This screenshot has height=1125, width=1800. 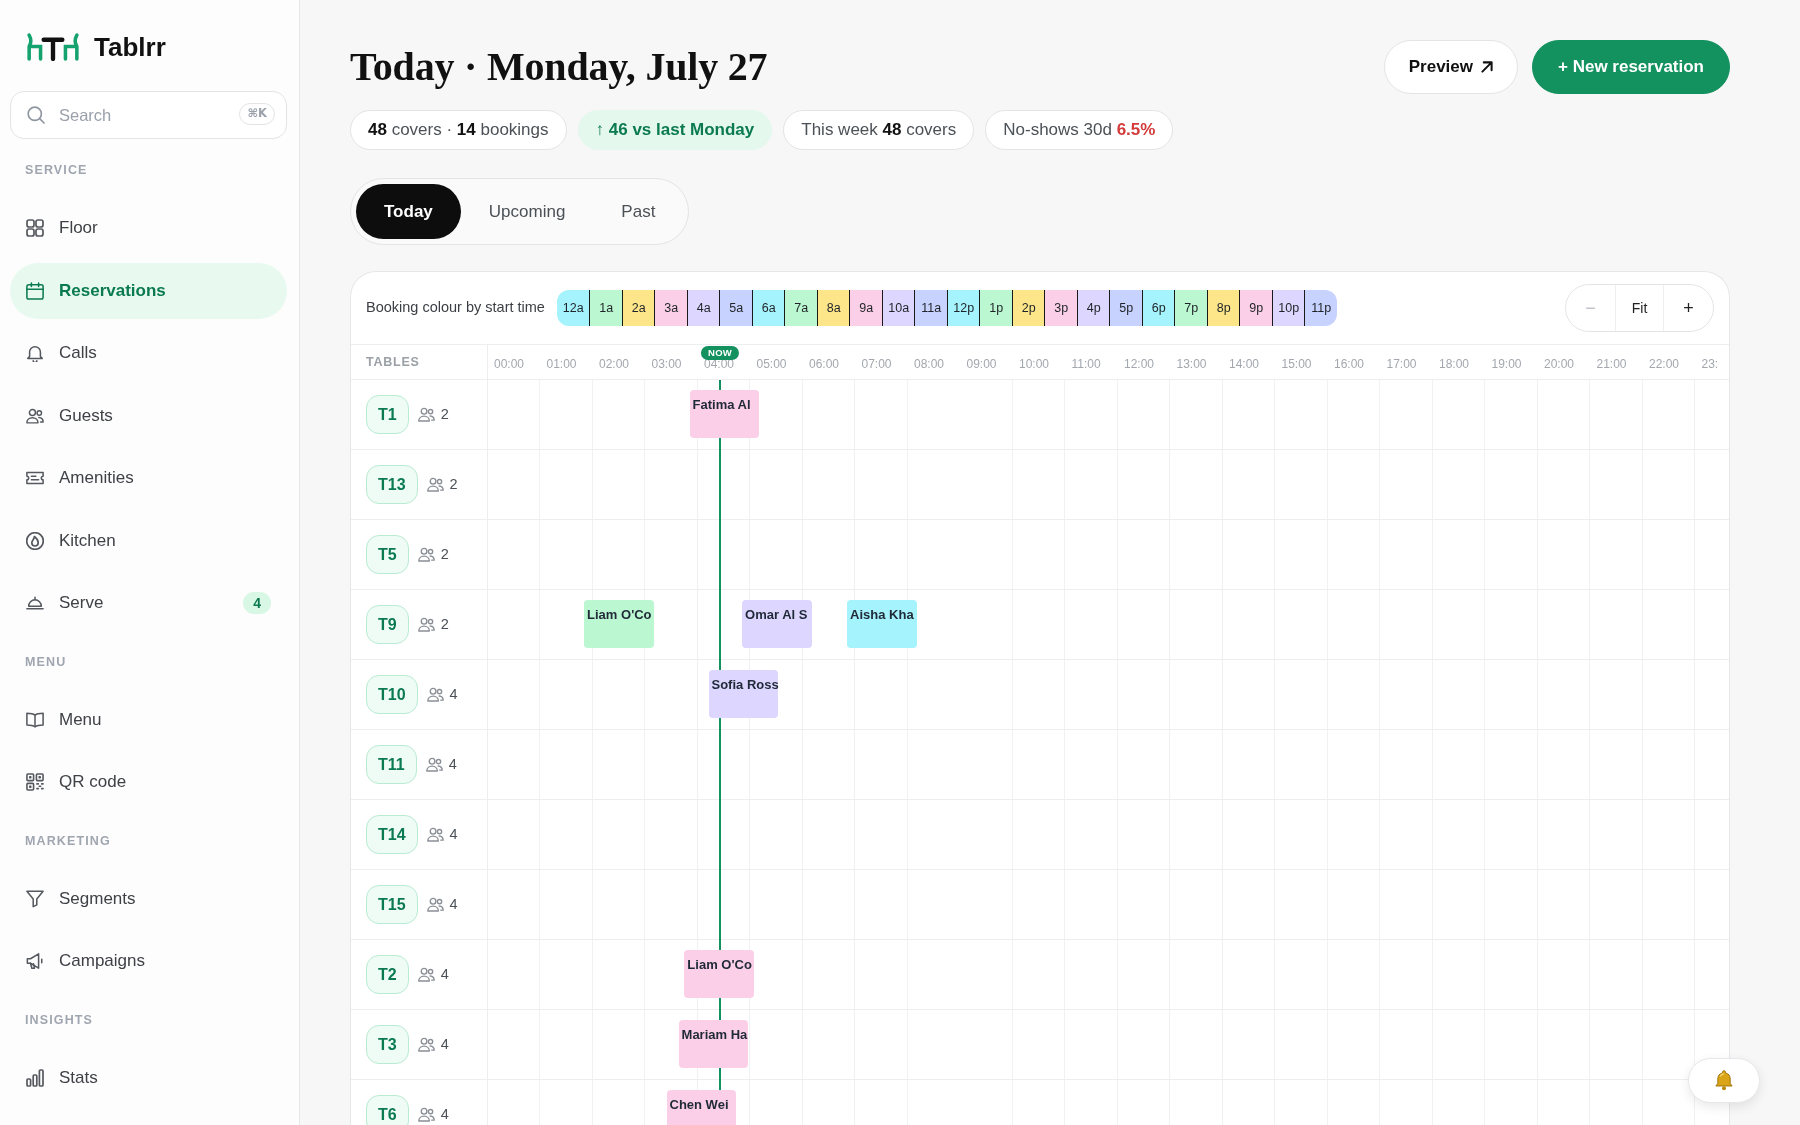 What do you see at coordinates (876, 364) in the screenshot?
I see `hour-label: 07:00` at bounding box center [876, 364].